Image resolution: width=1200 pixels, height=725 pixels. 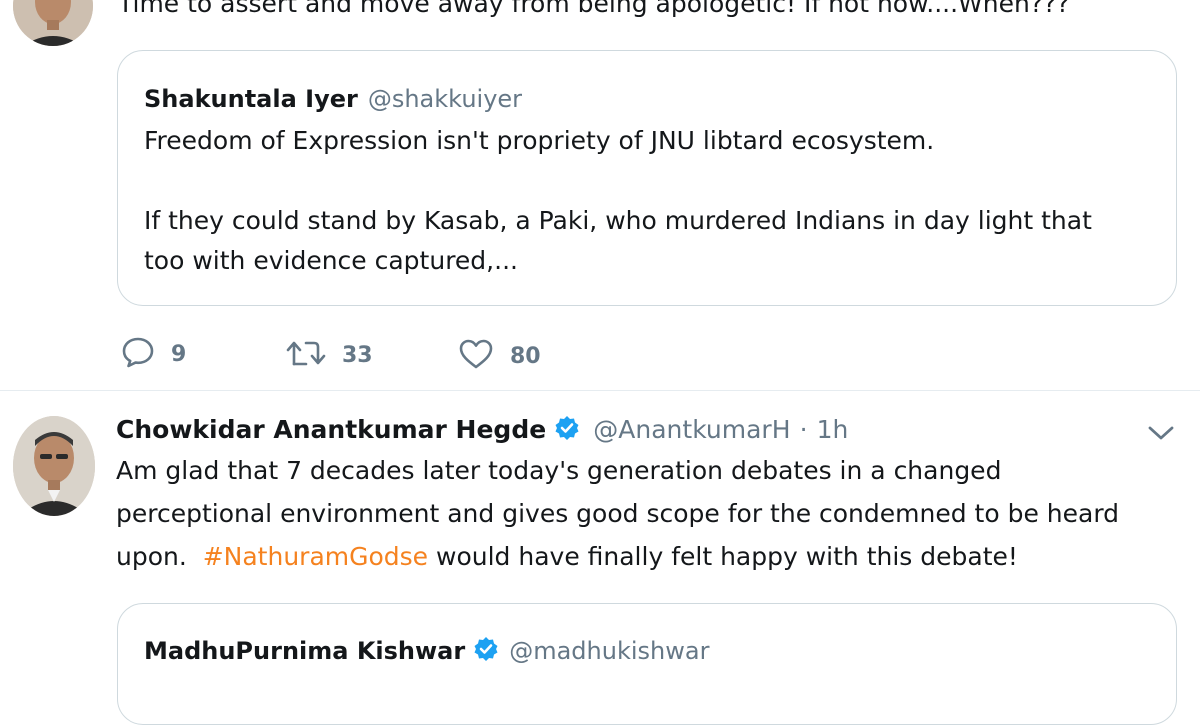 I want to click on retweet-icon, so click(x=306, y=355).